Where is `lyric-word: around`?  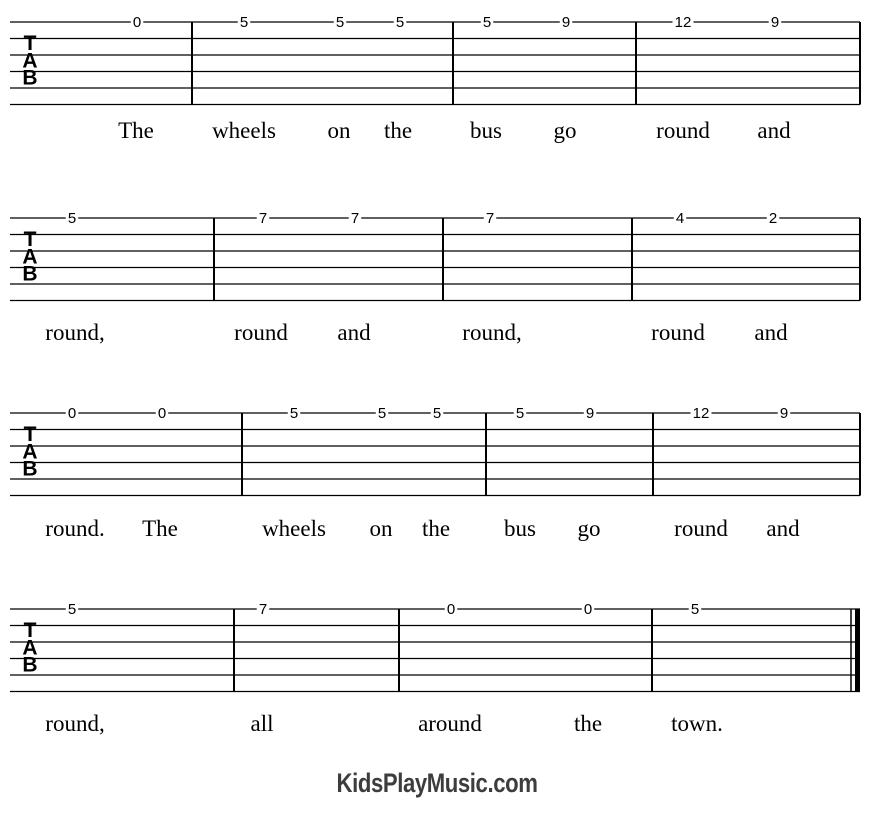 lyric-word: around is located at coordinates (450, 723).